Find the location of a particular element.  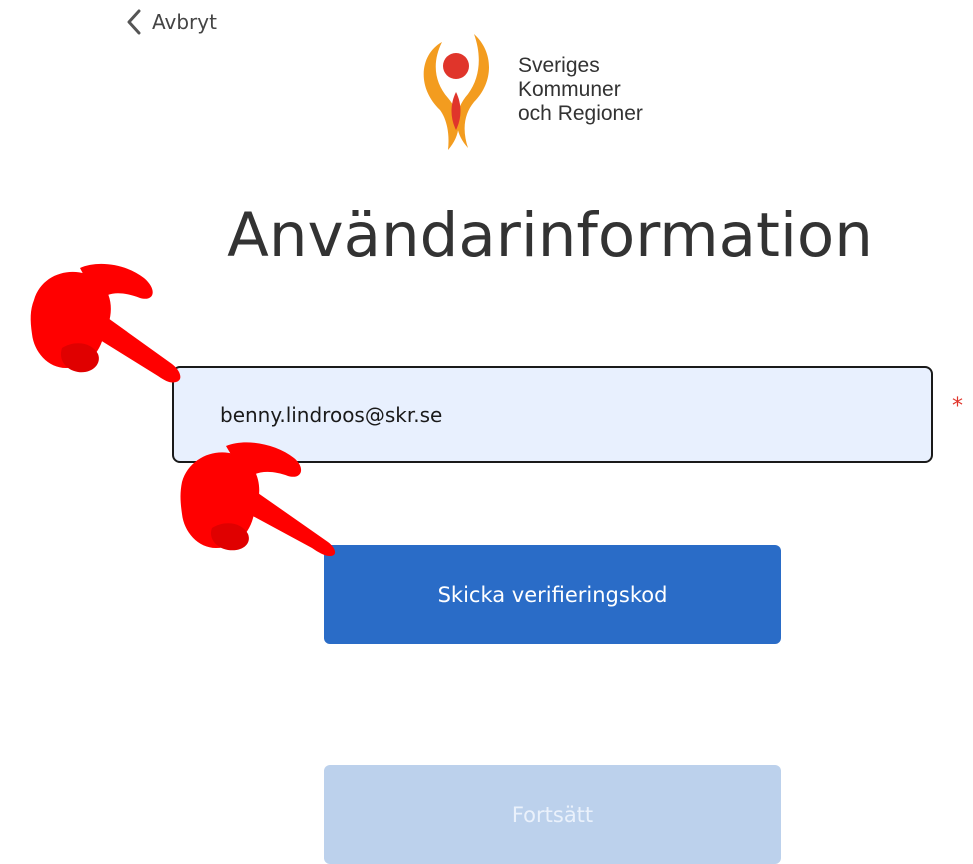

logo-line-3: och Regioner is located at coordinates (580, 113).